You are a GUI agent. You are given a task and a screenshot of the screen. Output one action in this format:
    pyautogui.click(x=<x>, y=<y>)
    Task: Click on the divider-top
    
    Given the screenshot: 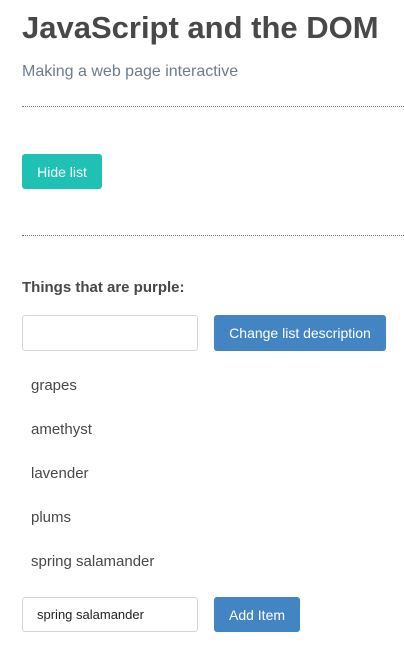 What is the action you would take?
    pyautogui.click(x=213, y=106)
    